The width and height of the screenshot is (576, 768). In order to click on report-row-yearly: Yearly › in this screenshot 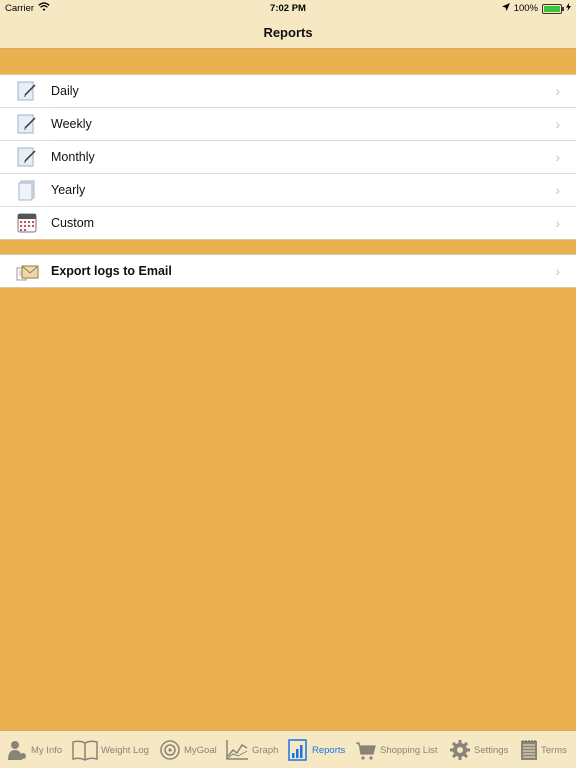, I will do `click(288, 190)`.